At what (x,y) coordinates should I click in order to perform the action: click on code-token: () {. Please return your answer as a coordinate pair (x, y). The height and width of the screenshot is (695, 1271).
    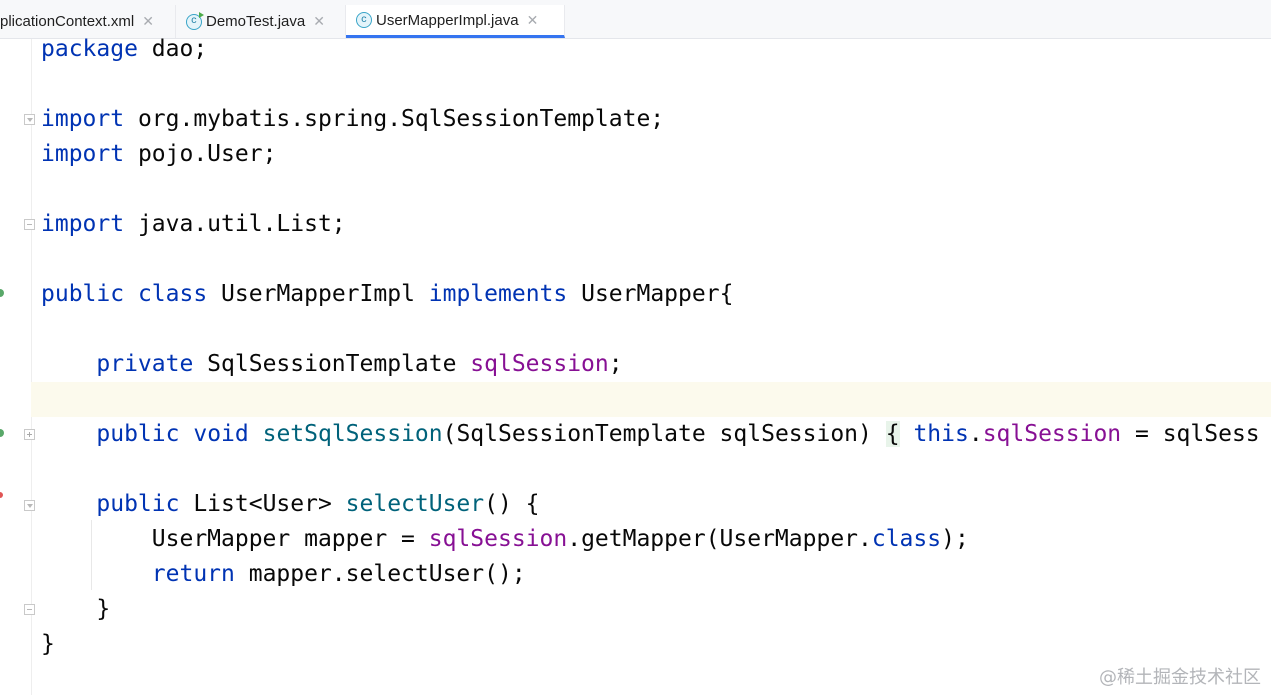
    Looking at the image, I should click on (512, 504).